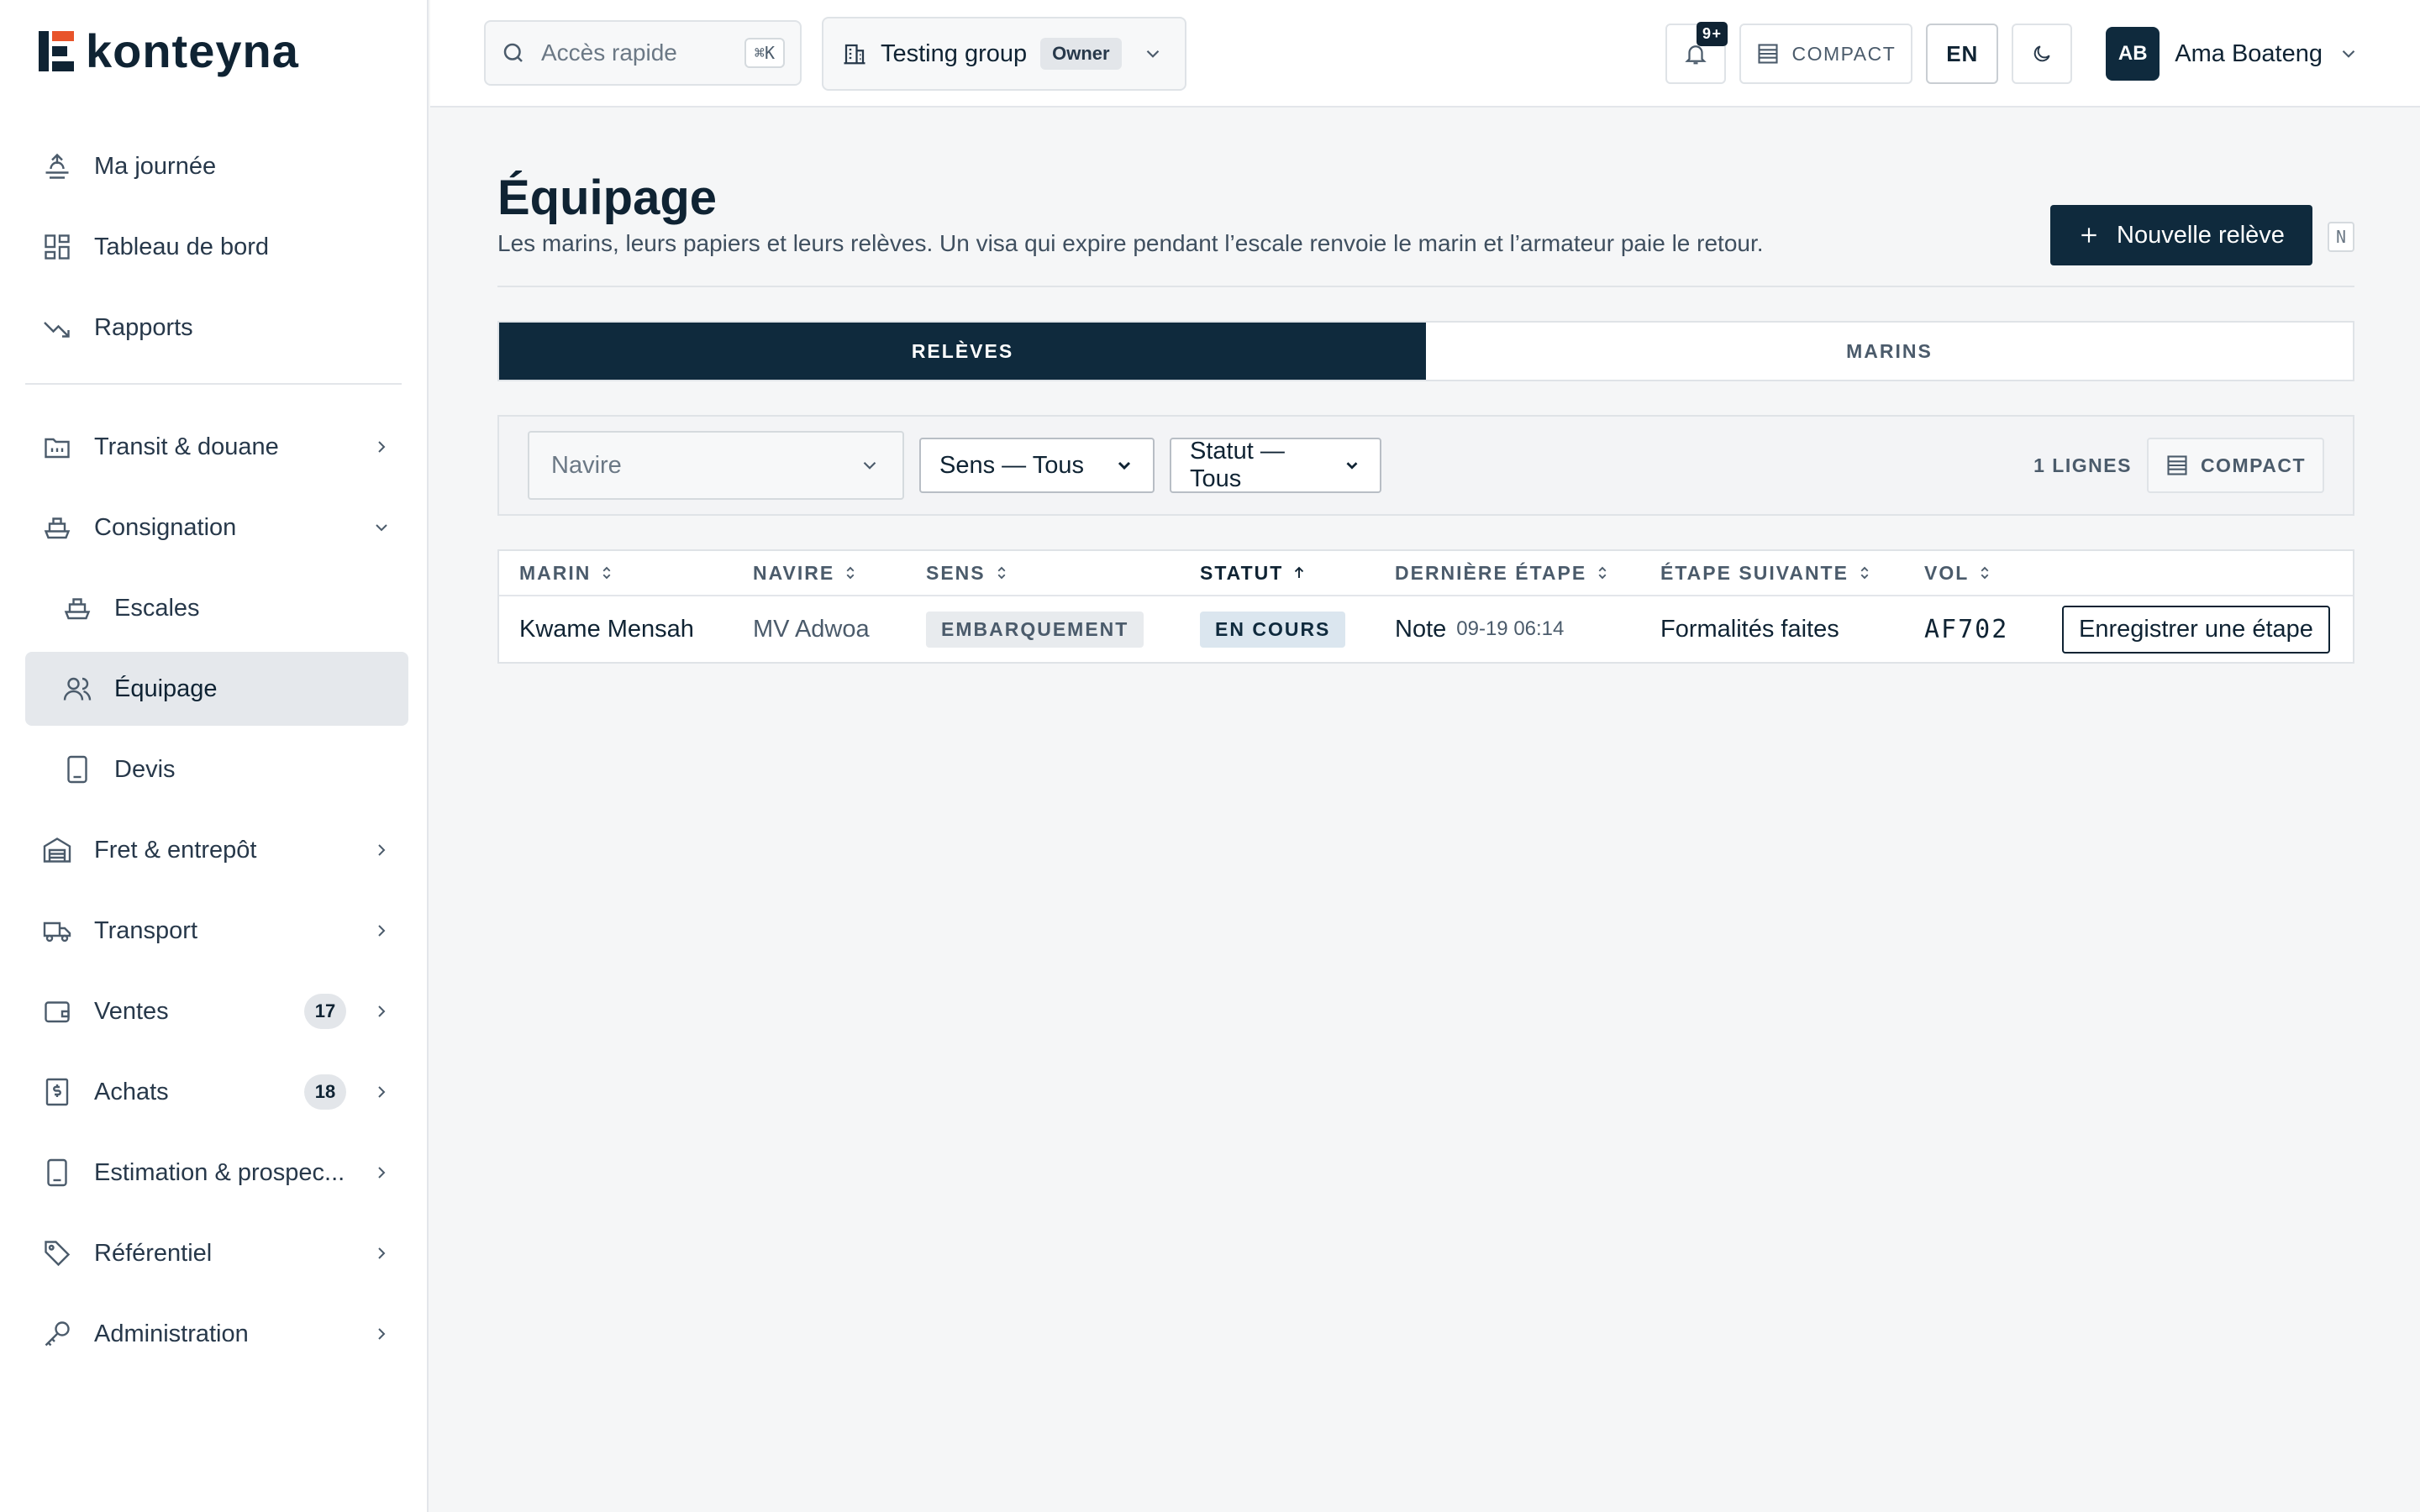 This screenshot has height=1512, width=2420. I want to click on sidebar-item-ventes: Ventes 17, so click(217, 1011).